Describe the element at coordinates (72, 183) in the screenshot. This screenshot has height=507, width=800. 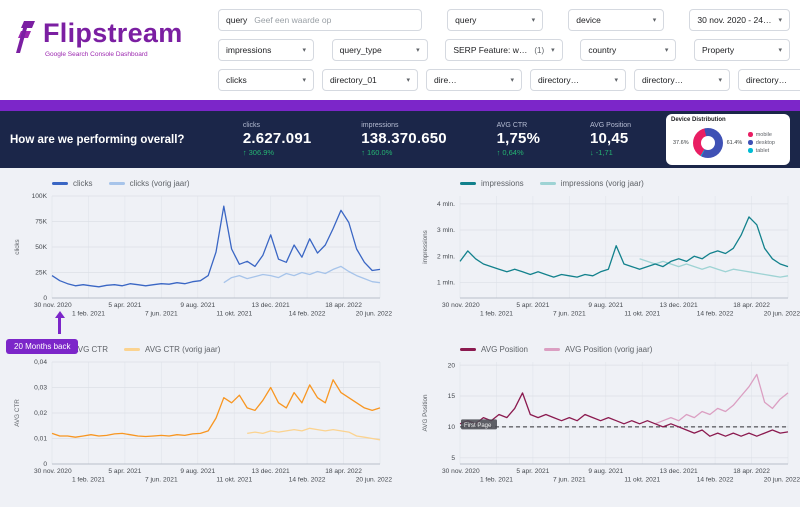
I see `legend-item-clicks: clicks` at that location.